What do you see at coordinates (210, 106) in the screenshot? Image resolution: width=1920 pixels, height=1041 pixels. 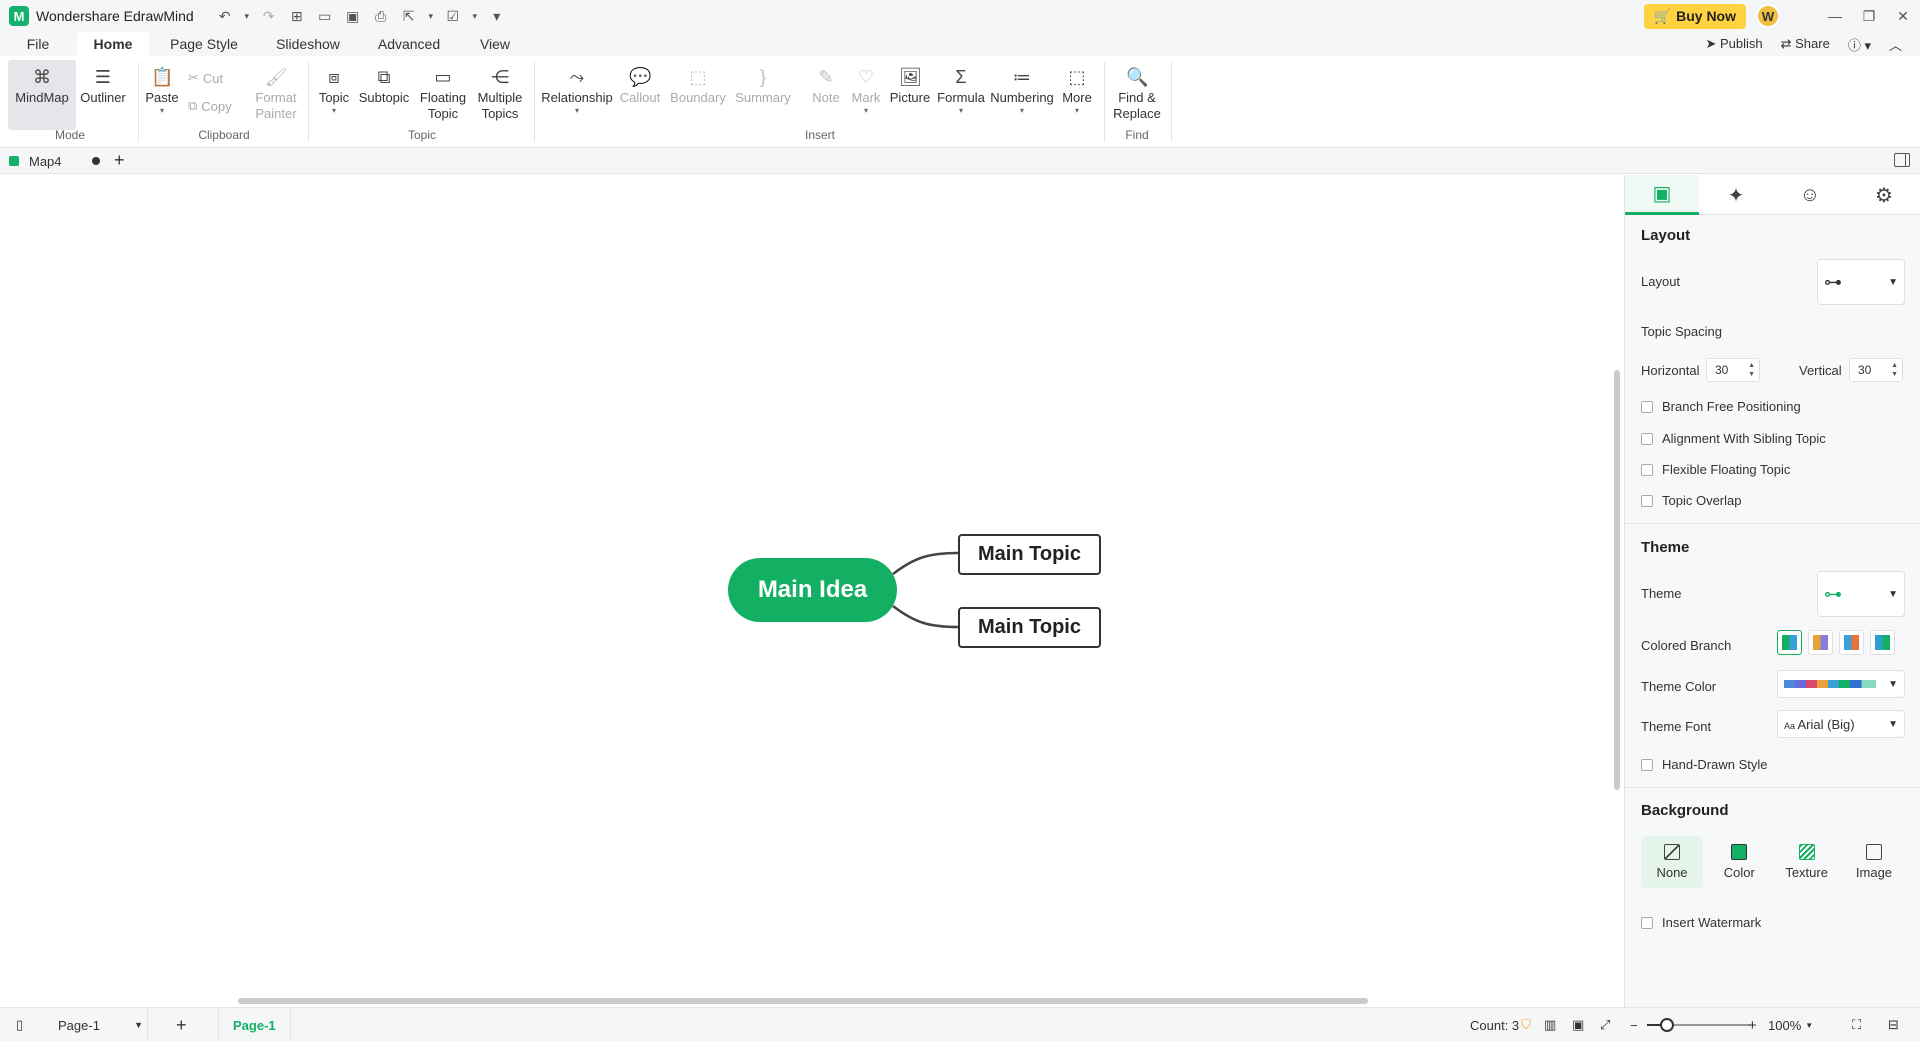 I see `copy-button: ⧉ Copy` at bounding box center [210, 106].